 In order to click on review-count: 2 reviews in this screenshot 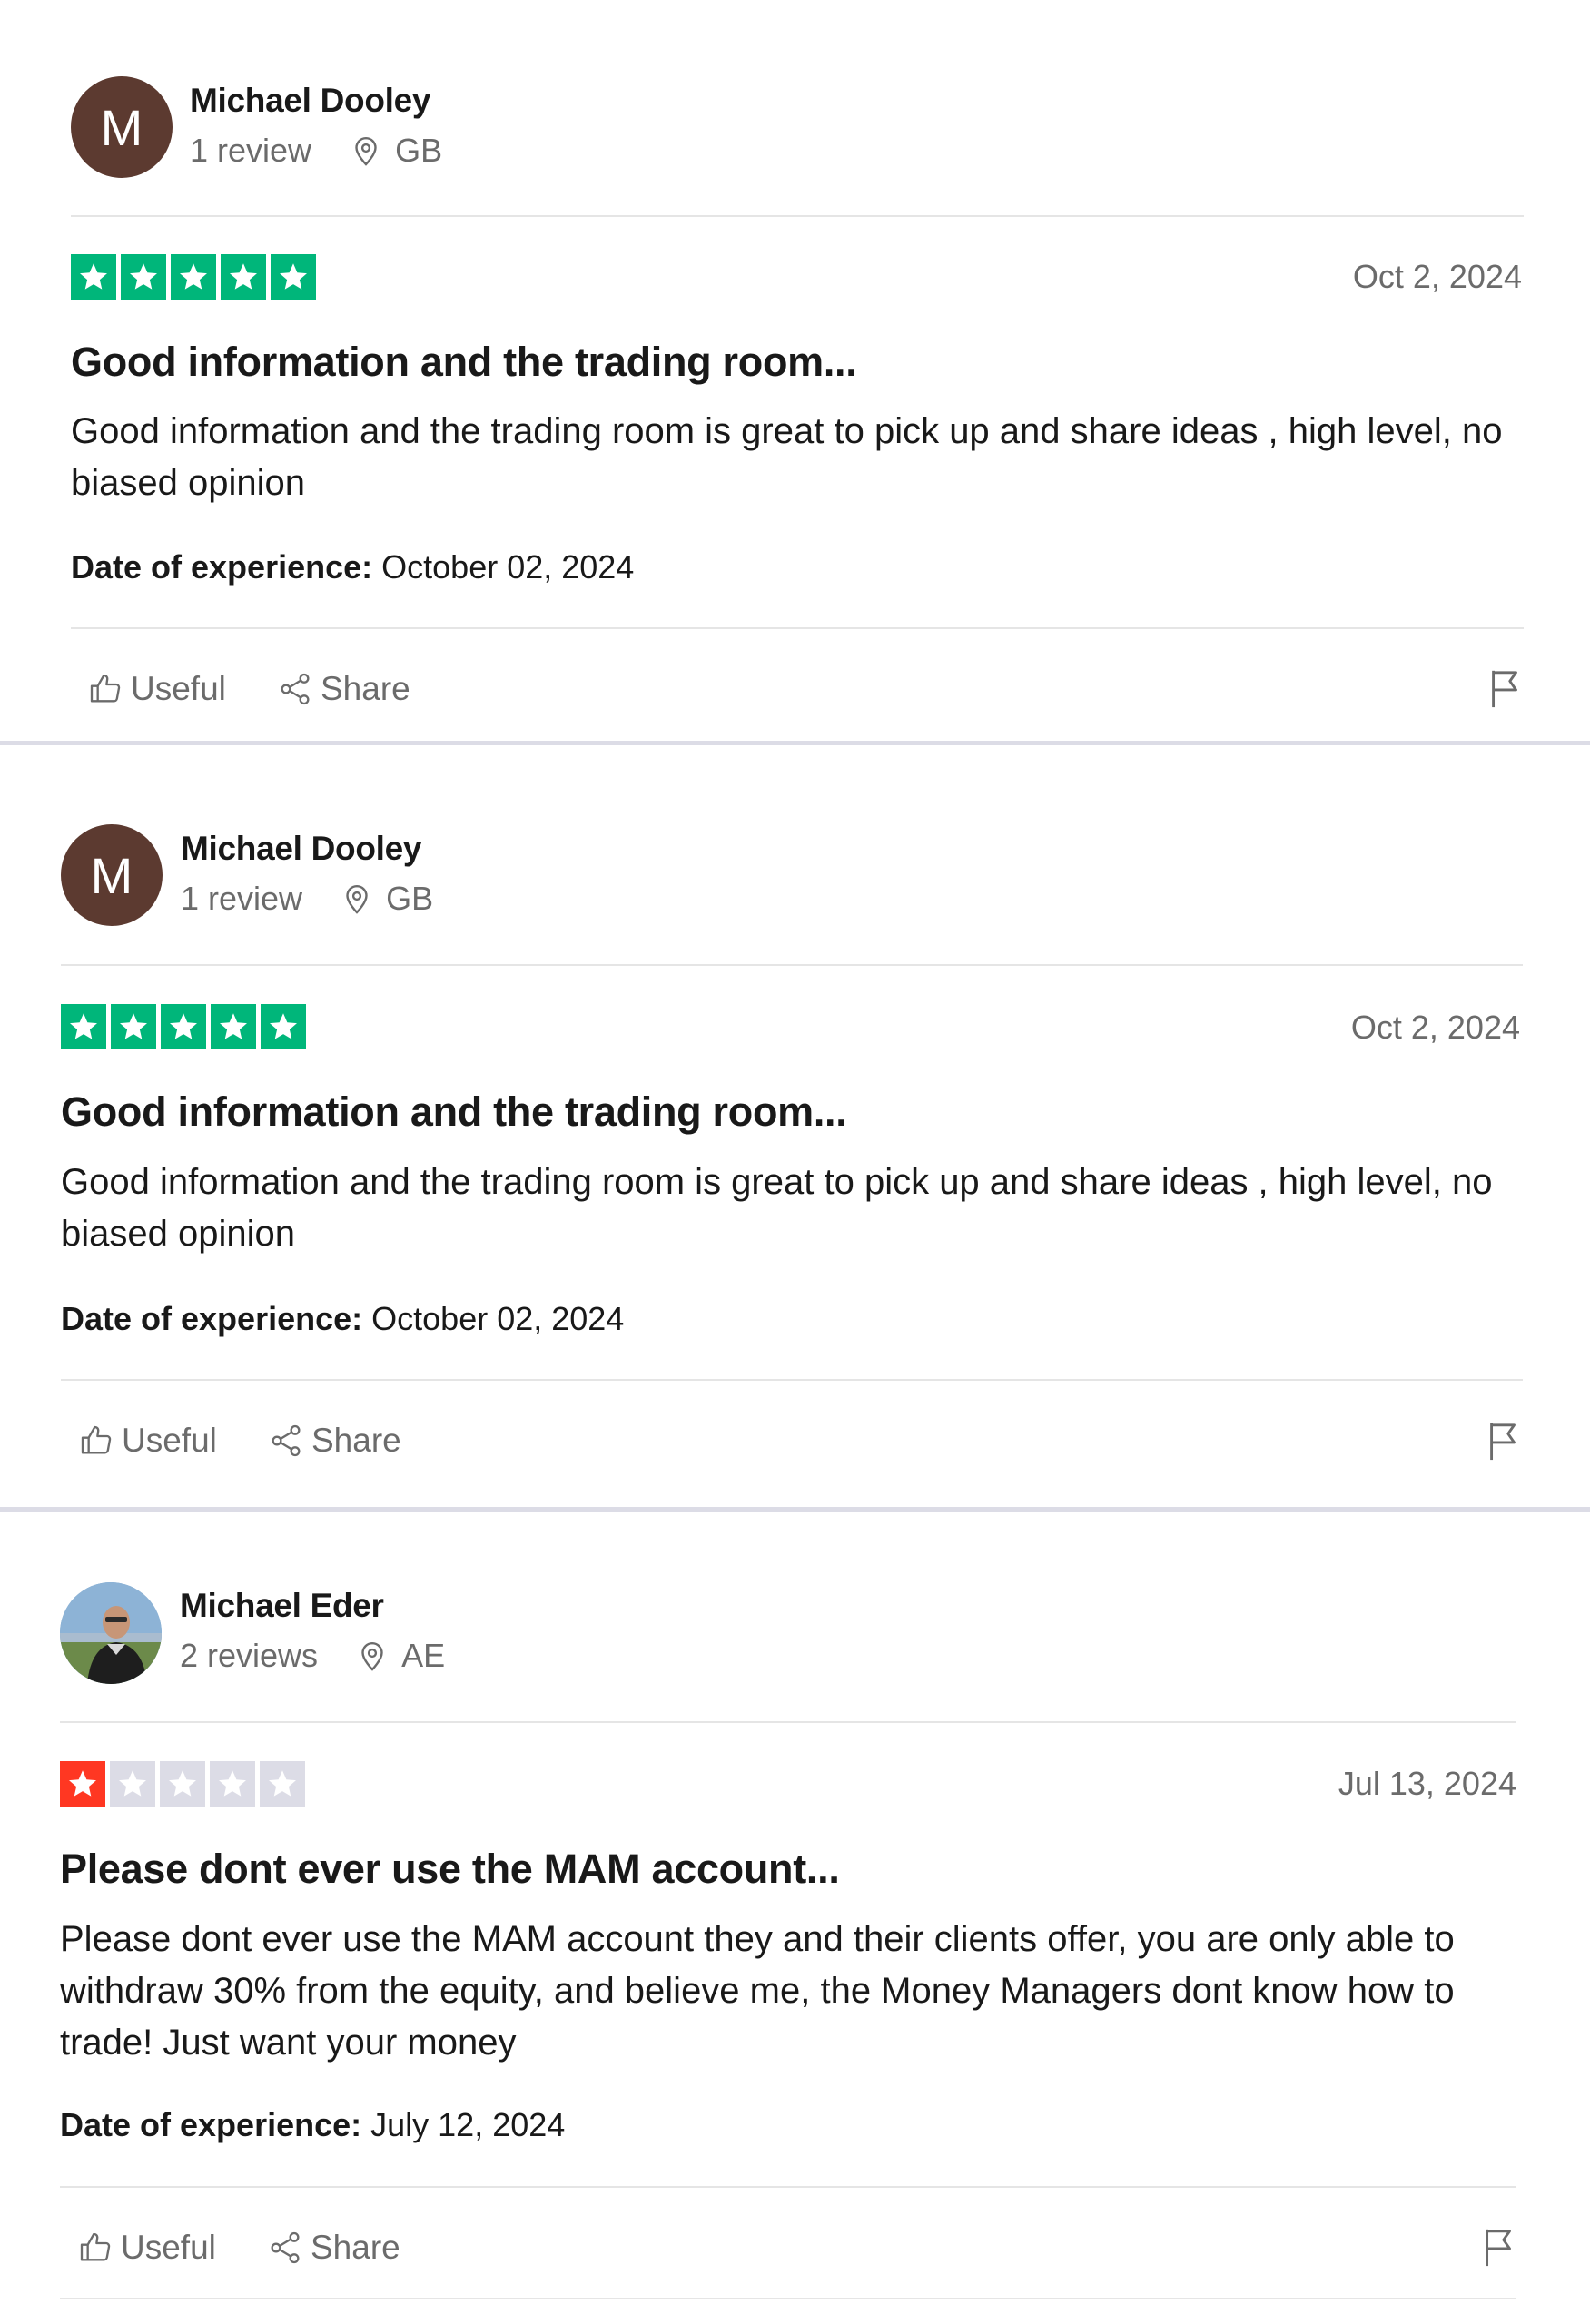, I will do `click(250, 1655)`.